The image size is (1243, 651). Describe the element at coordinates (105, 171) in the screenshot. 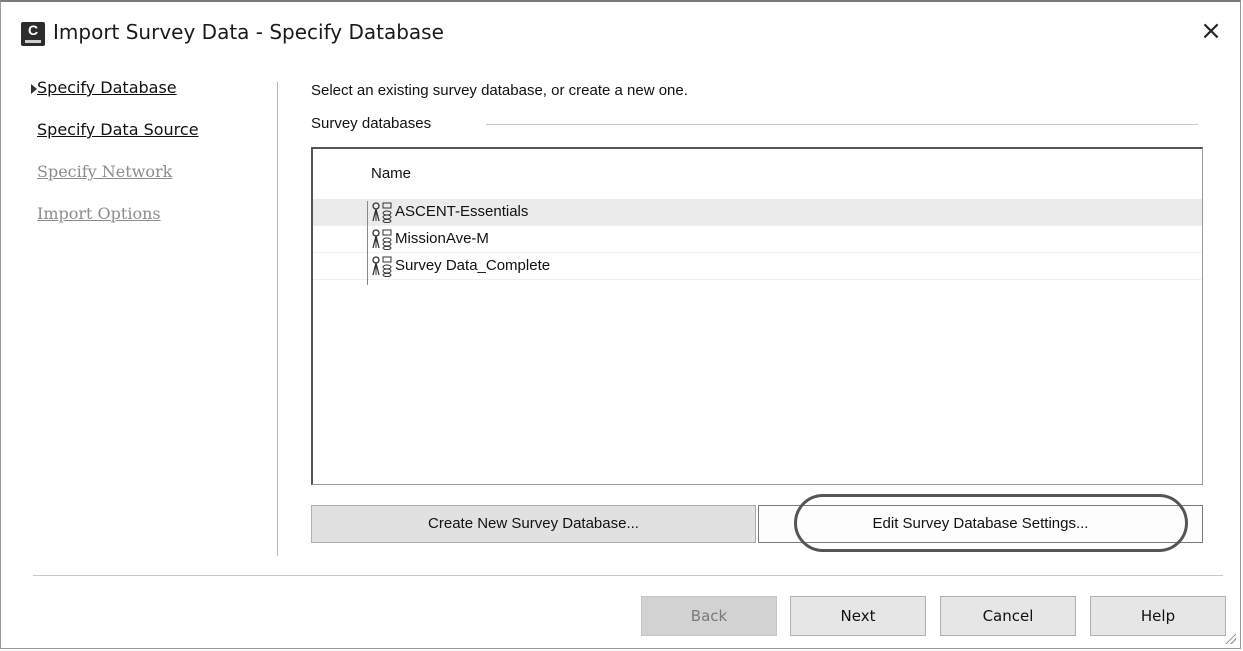

I see `nav-item-label: Specify Network` at that location.